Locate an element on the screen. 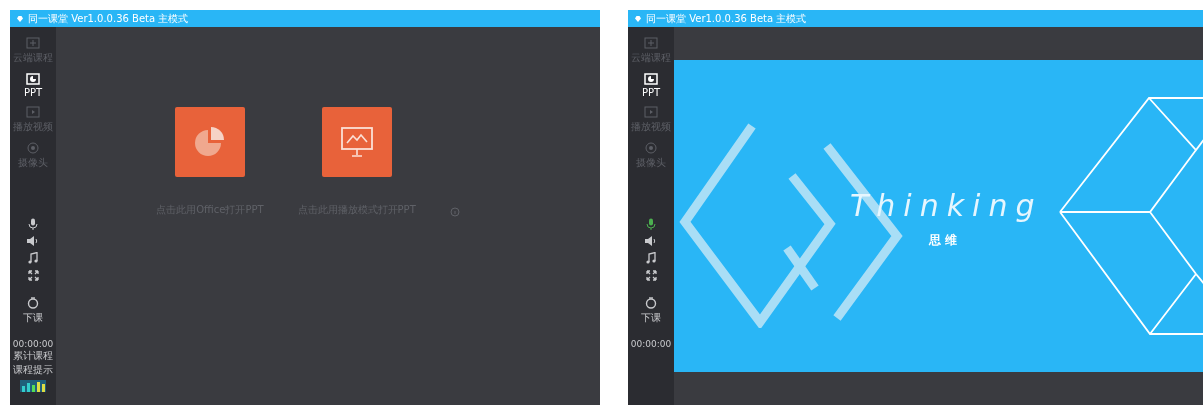  status-label: 累计课程 is located at coordinates (33, 356).